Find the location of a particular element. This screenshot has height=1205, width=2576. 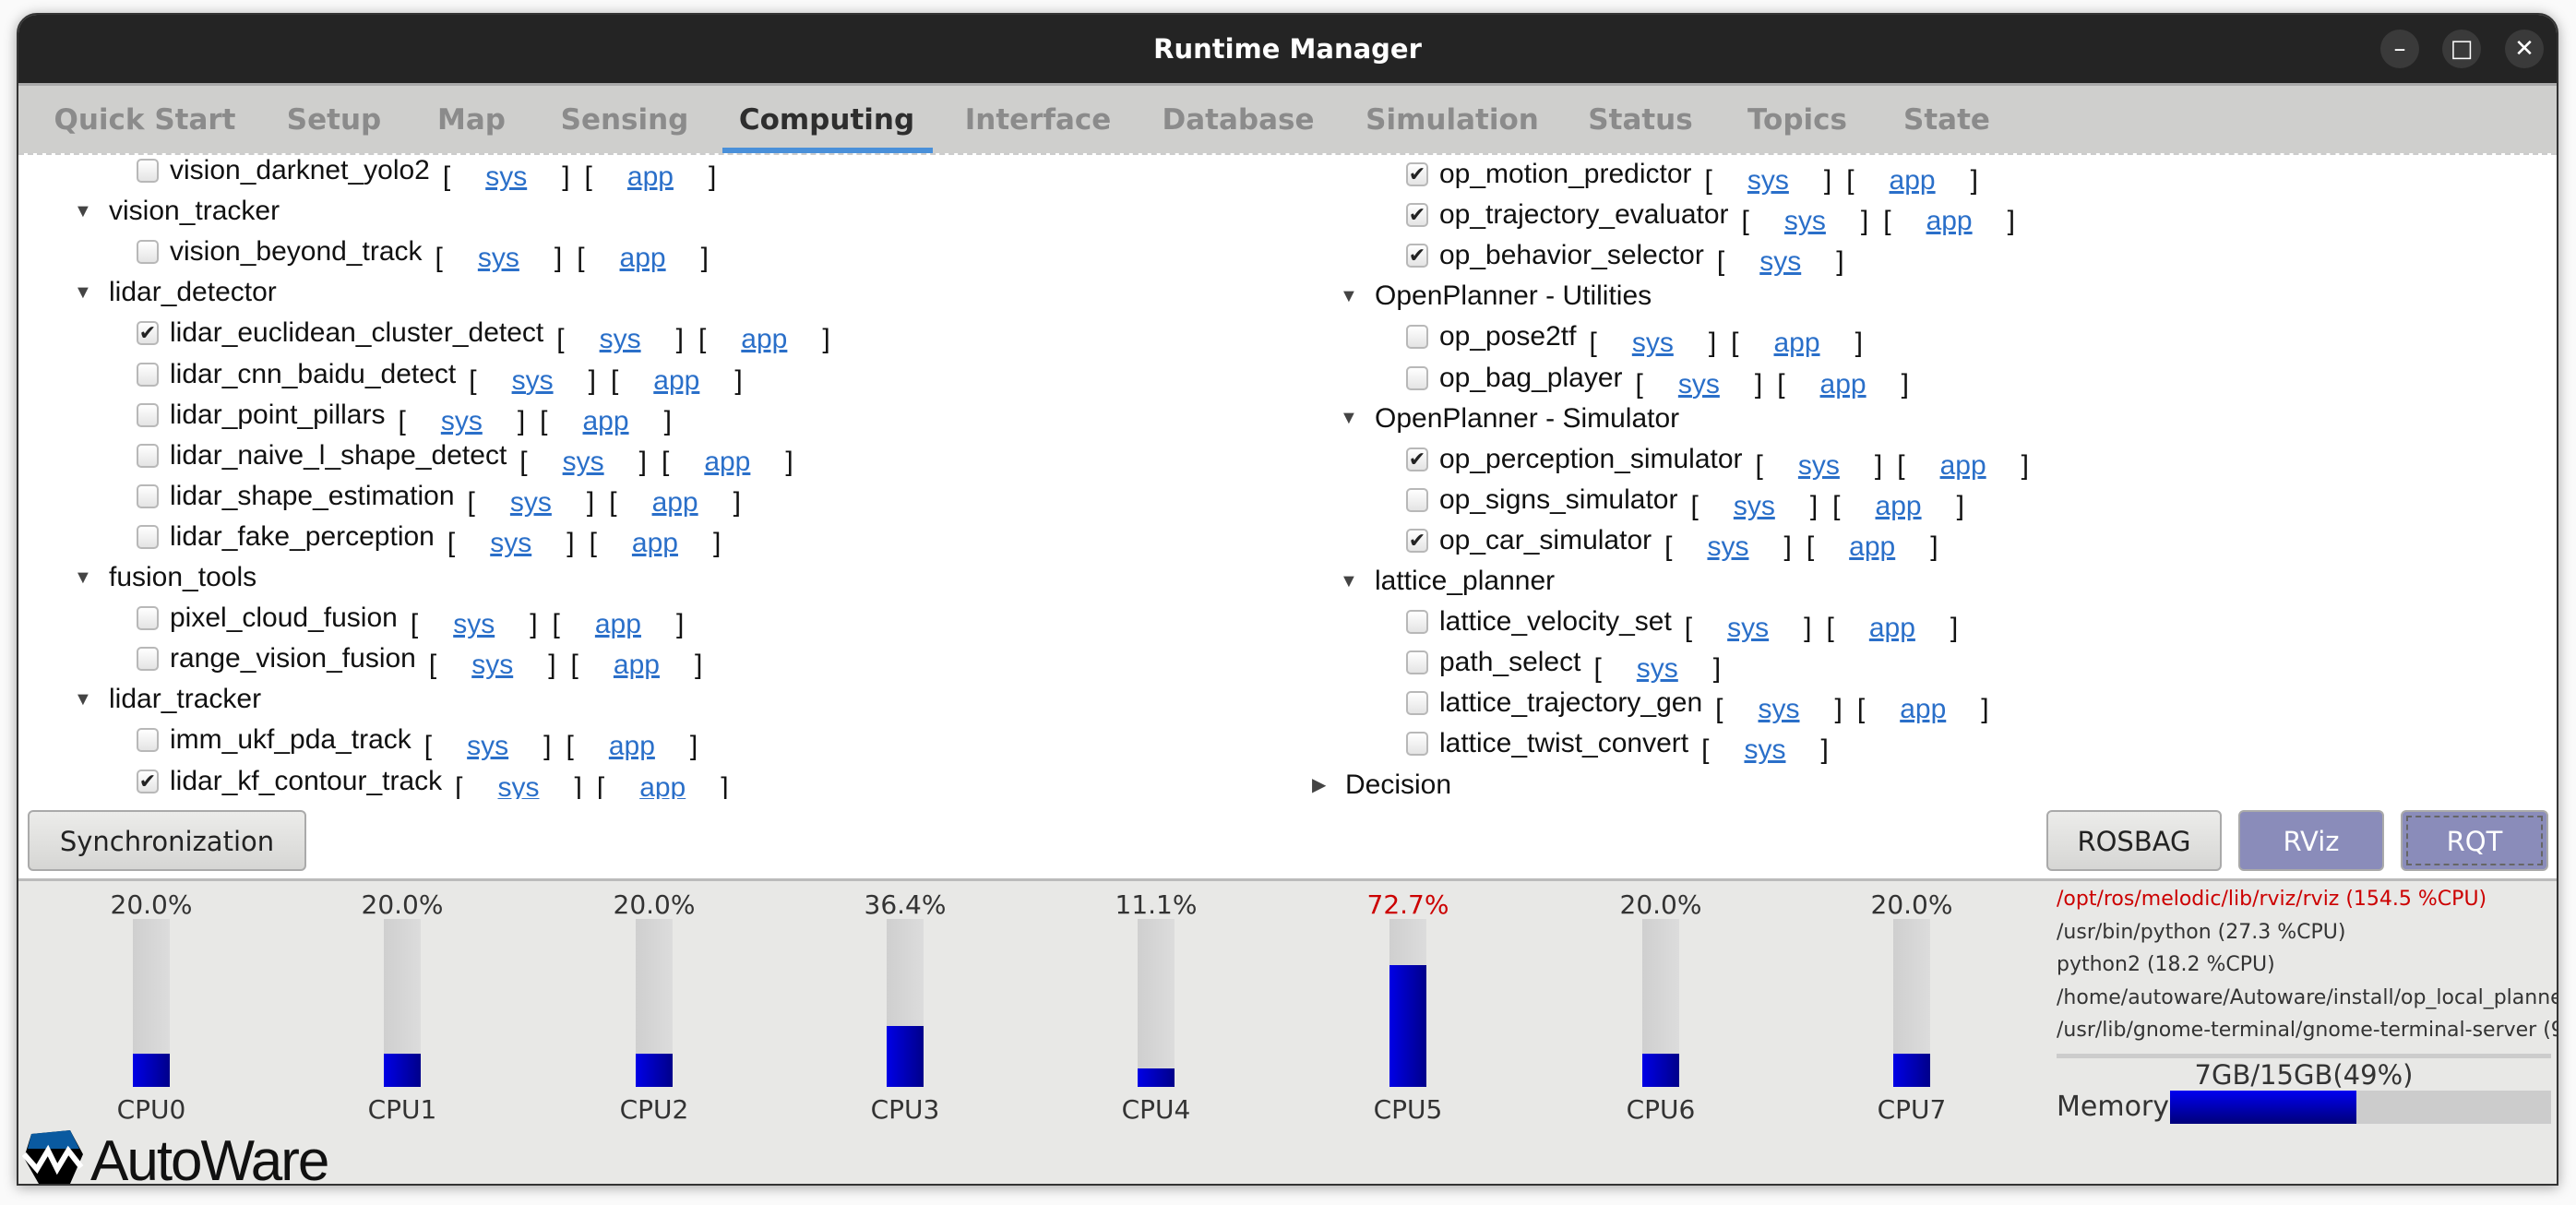

tree-category: ▼ lidar_detector is located at coordinates (175, 292).